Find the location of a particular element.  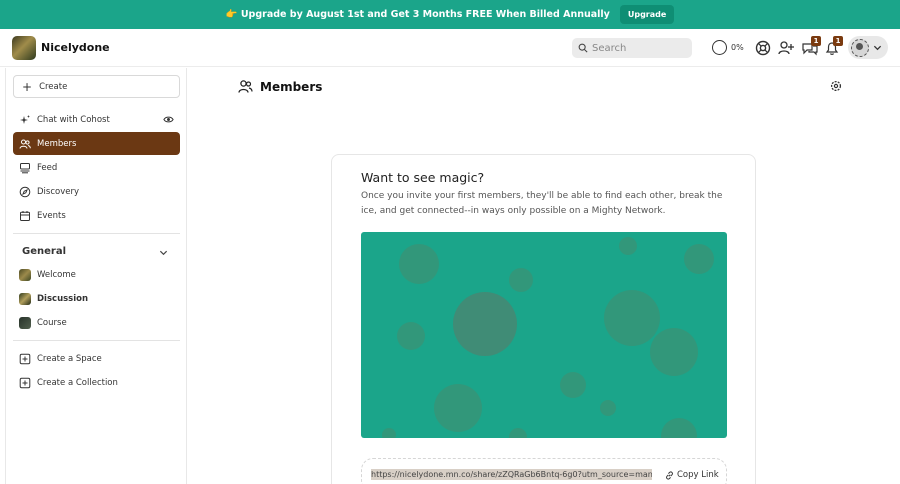

create-collection-label: Create a Collection is located at coordinates (77, 382).